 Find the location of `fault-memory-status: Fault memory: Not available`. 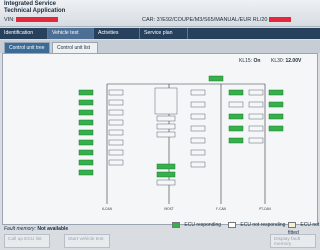

fault-memory-status: Fault memory: Not available is located at coordinates (36, 229).